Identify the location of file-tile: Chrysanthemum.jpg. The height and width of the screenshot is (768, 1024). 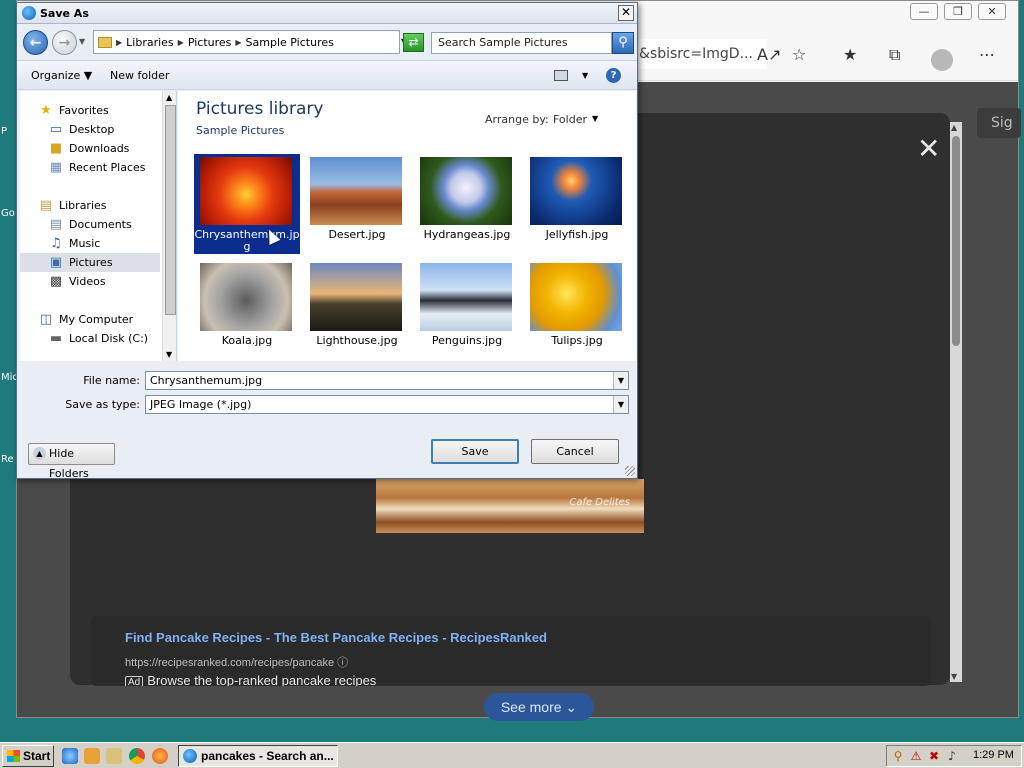
(247, 204).